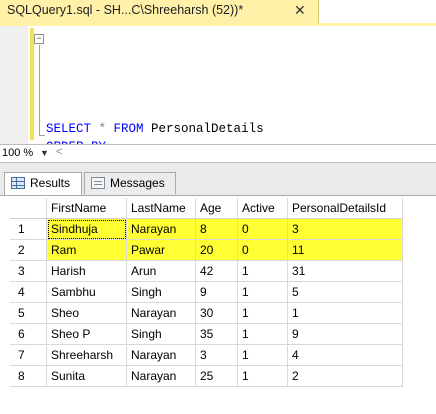 The width and height of the screenshot is (436, 414). I want to click on zoom-dropdown-icon: ▼, so click(44, 153).